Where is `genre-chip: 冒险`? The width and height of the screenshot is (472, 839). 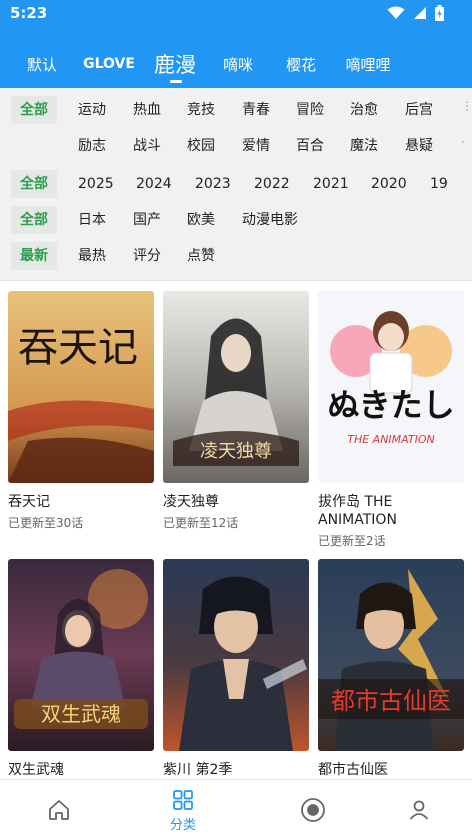 genre-chip: 冒险 is located at coordinates (310, 110).